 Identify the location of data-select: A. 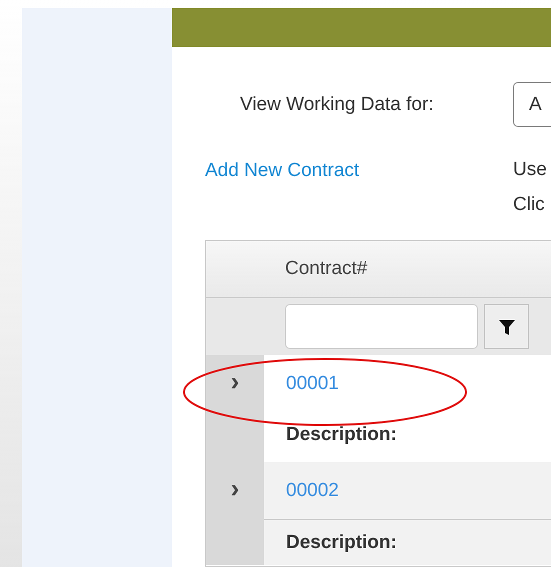
(532, 104).